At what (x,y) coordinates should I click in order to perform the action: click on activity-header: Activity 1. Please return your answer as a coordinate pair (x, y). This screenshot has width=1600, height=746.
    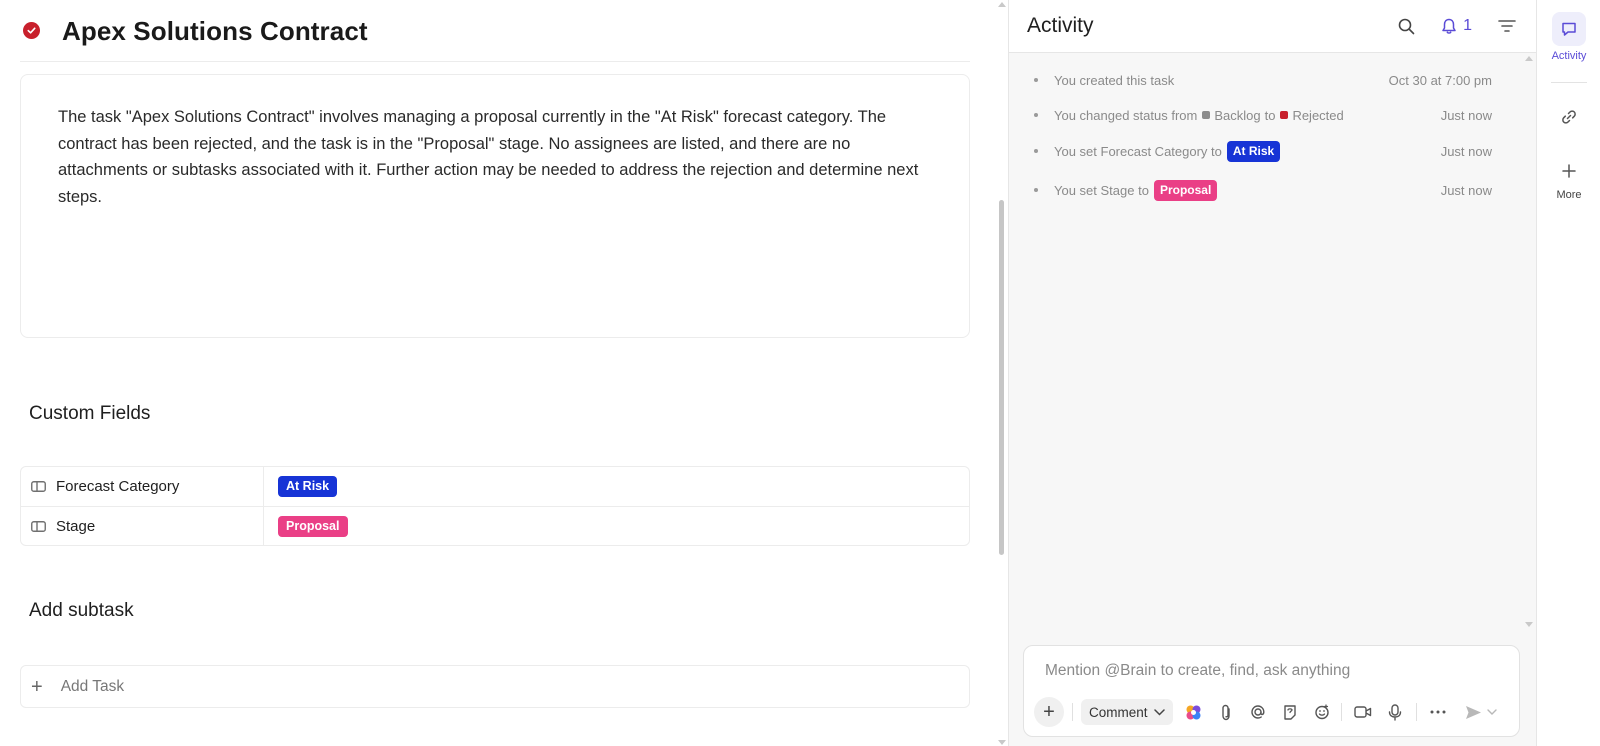
    Looking at the image, I should click on (1272, 26).